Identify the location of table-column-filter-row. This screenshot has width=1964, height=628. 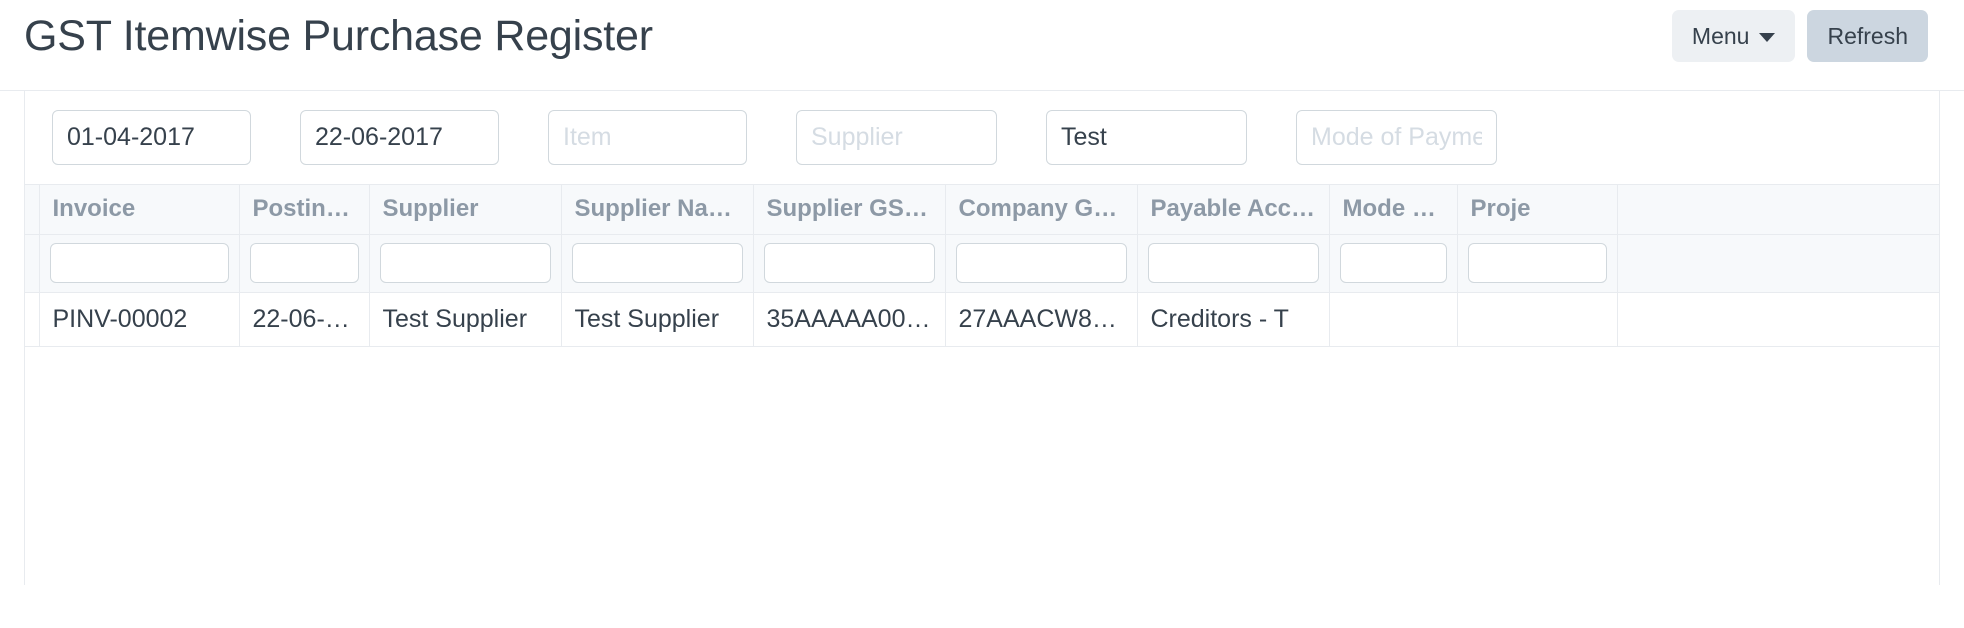
(982, 263).